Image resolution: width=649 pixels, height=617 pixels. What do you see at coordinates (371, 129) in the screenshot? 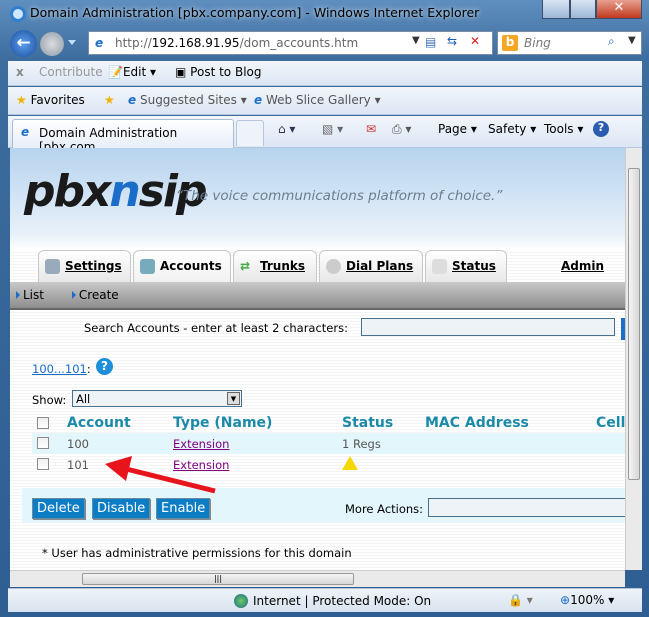
I see `mail-icon: ✉` at bounding box center [371, 129].